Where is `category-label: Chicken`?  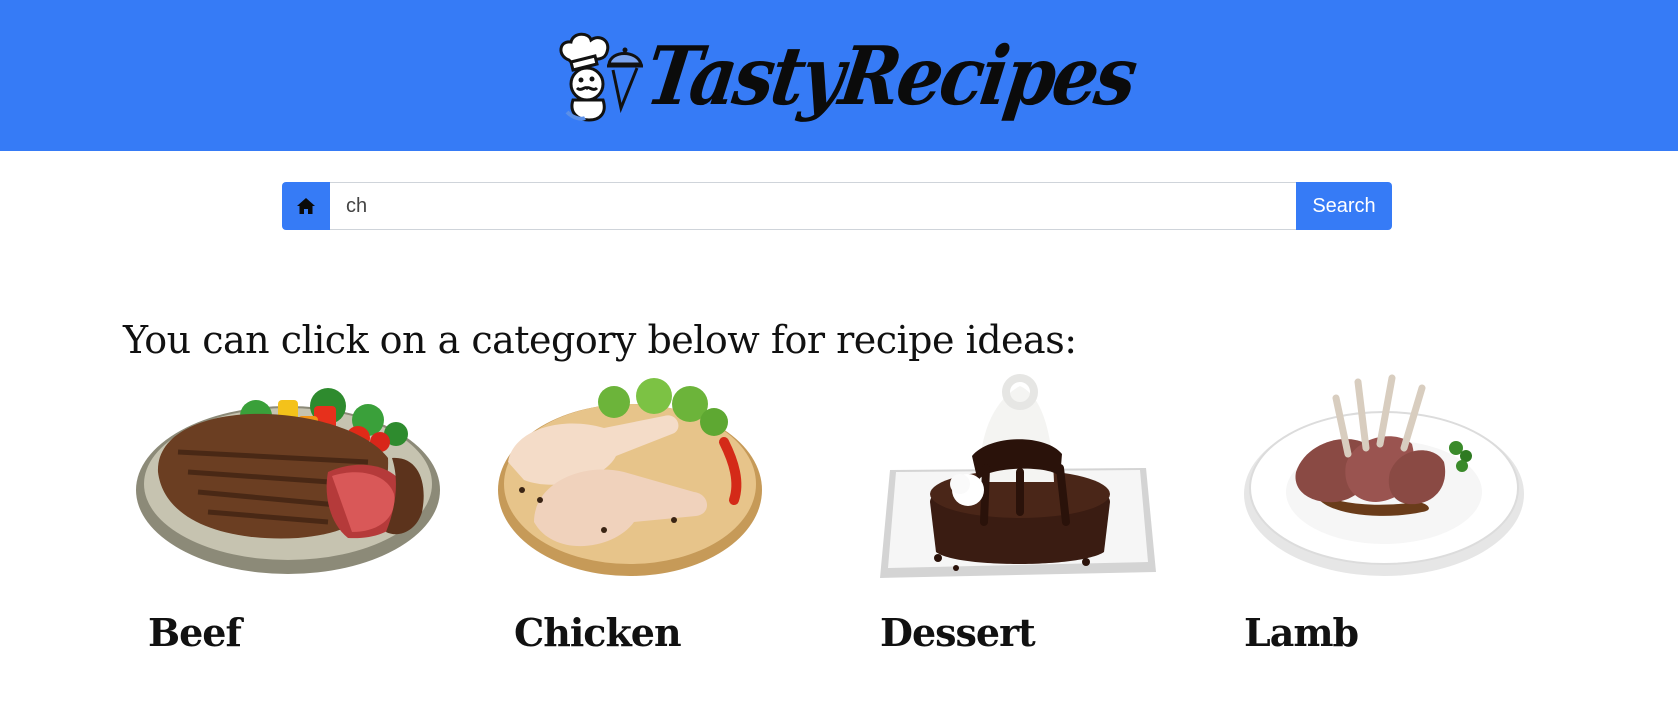 category-label: Chicken is located at coordinates (598, 632).